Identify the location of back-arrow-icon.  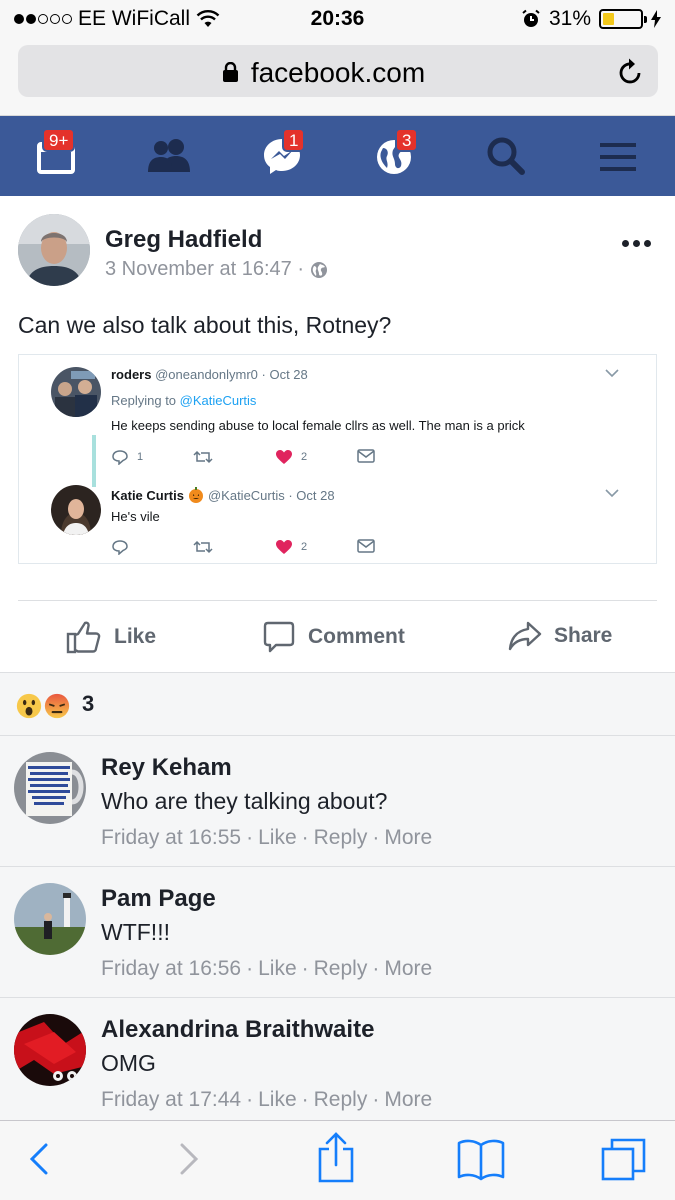
(41, 1159).